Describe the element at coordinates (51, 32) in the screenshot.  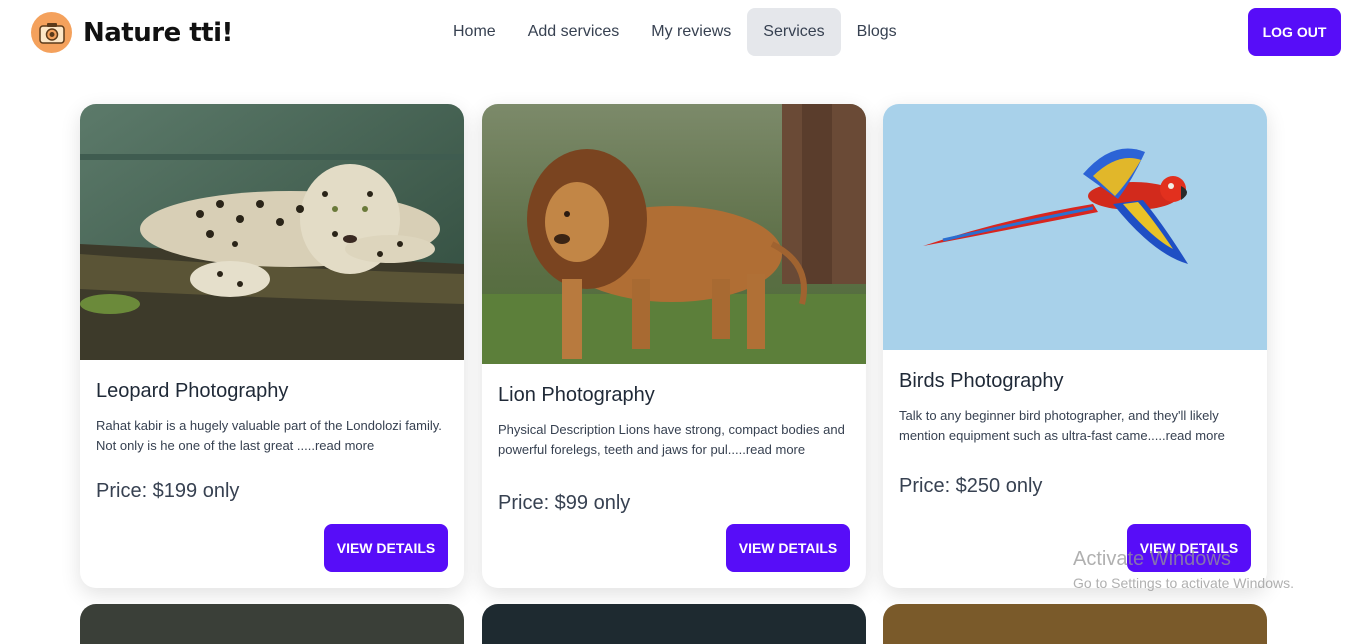
I see `camera-icon` at that location.